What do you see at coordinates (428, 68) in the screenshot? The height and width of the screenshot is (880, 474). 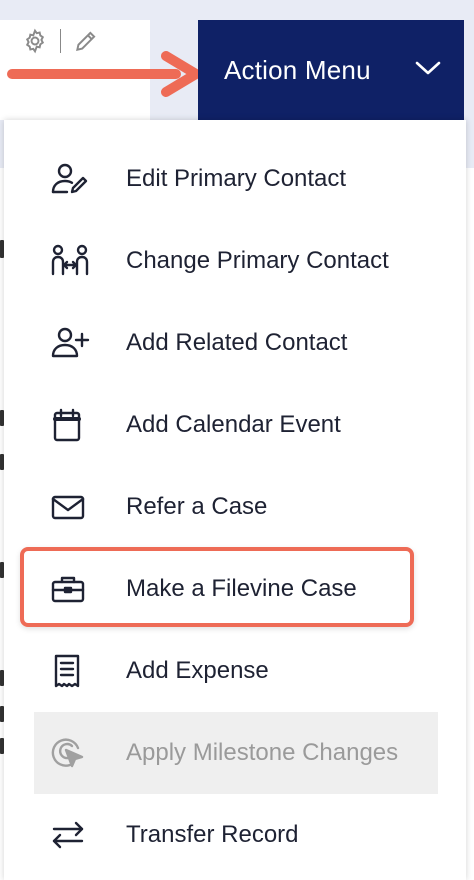 I see `chevron-down-icon` at bounding box center [428, 68].